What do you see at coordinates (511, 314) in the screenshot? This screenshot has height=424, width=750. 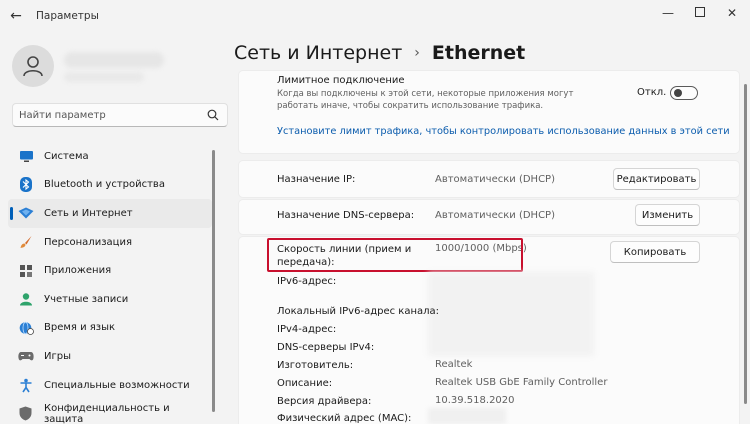 I see `ip-values-blurred` at bounding box center [511, 314].